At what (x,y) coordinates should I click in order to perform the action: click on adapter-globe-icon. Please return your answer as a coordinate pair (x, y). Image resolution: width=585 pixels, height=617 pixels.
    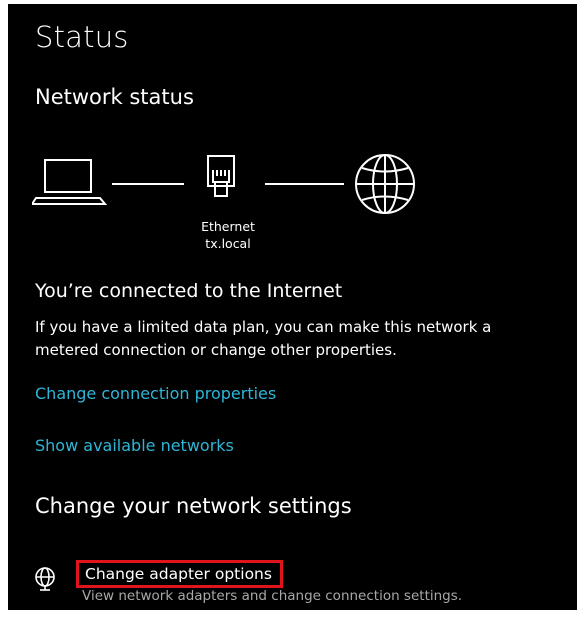
    Looking at the image, I should click on (45, 579).